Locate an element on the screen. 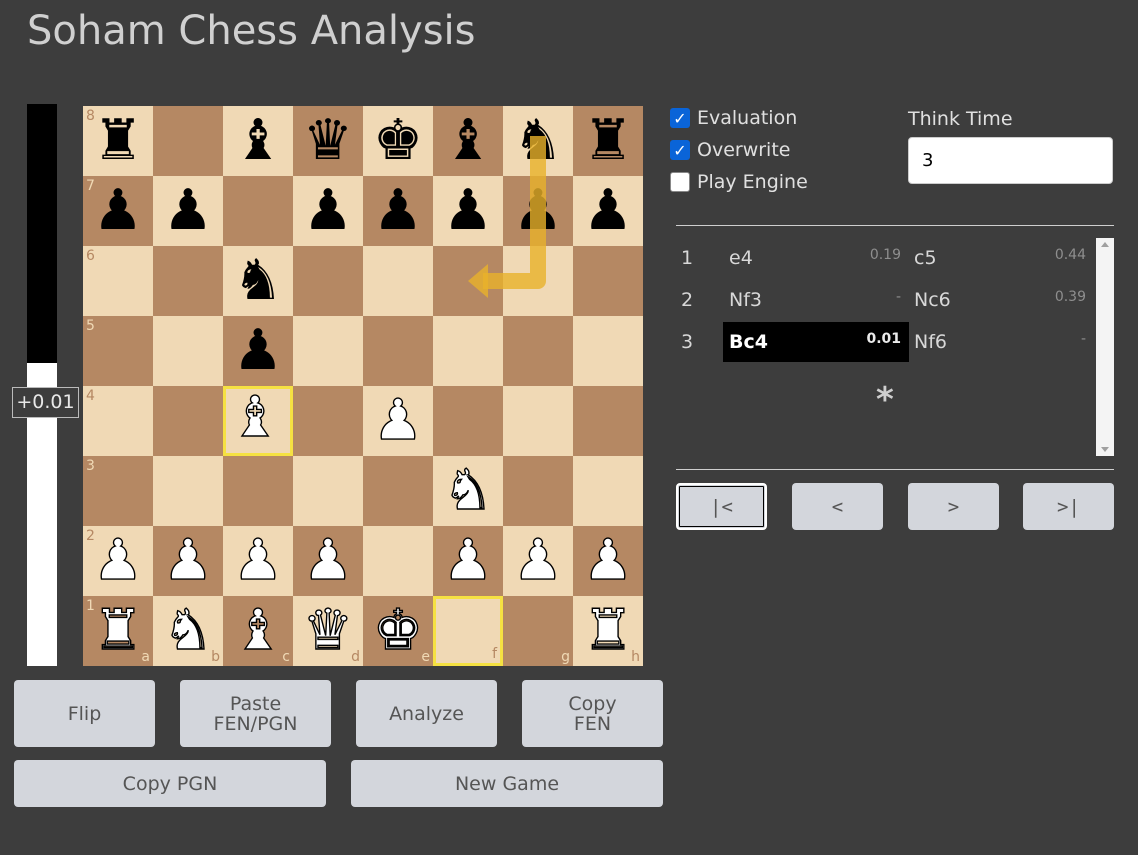 The image size is (1138, 855). black-king-icon: ♚ is located at coordinates (398, 141).